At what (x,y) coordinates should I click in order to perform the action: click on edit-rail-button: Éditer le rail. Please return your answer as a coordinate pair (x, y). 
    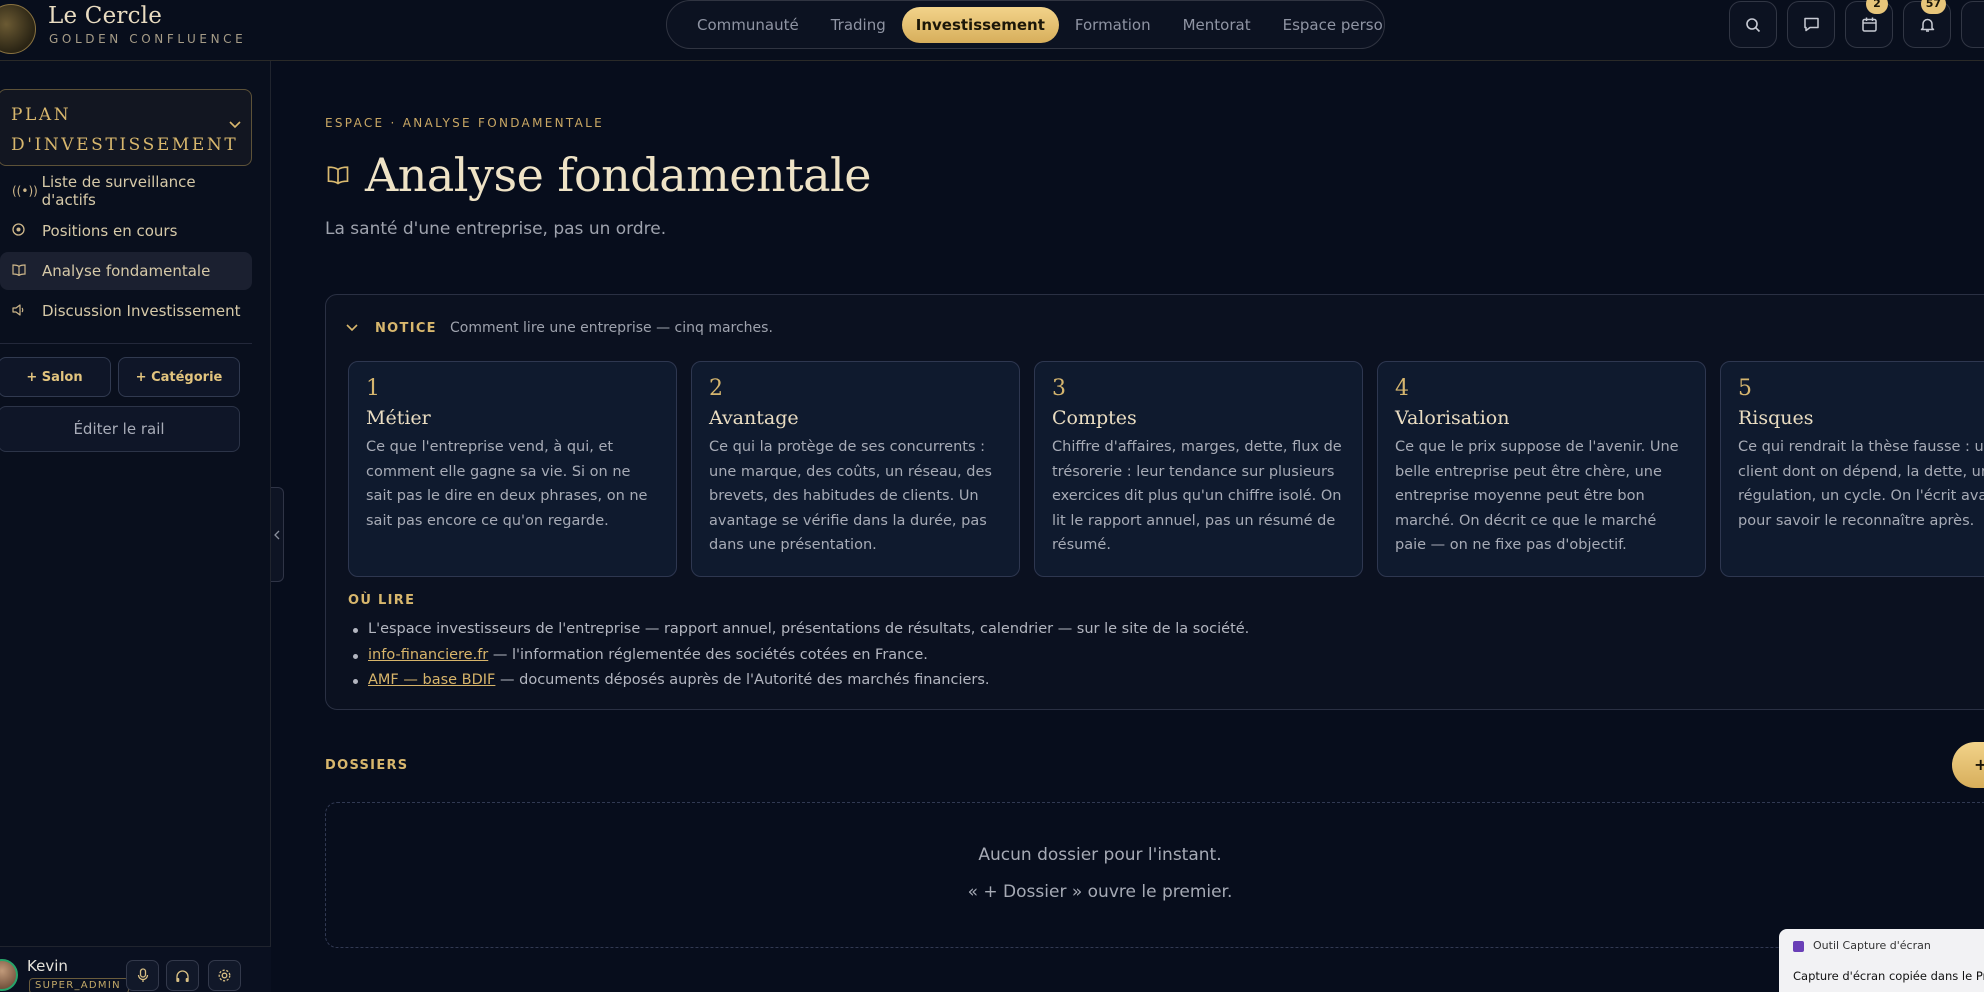
    Looking at the image, I should click on (120, 429).